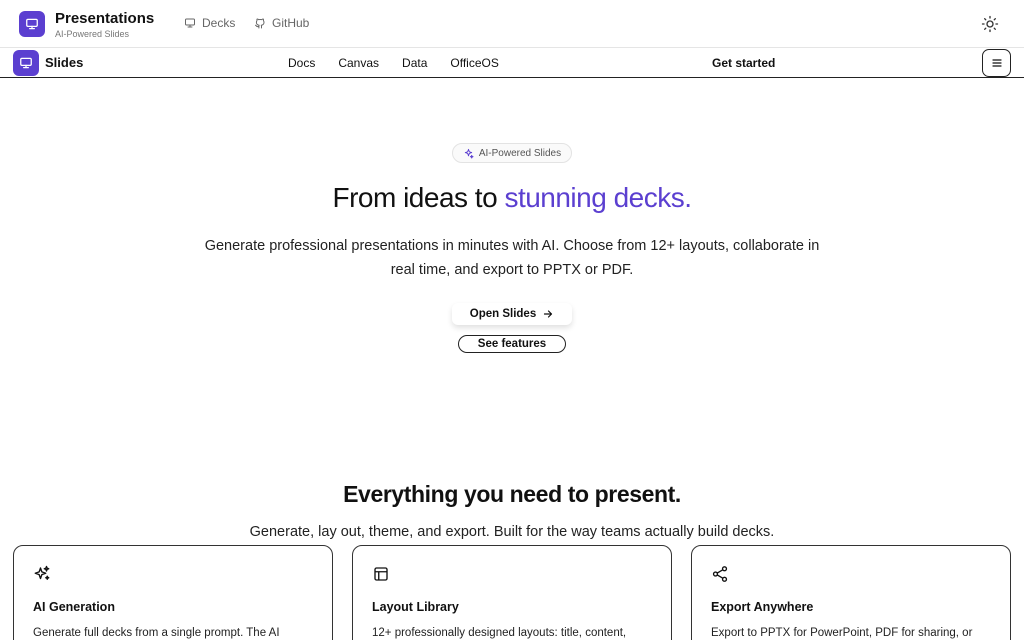 The width and height of the screenshot is (1024, 640). I want to click on app-logo, so click(32, 24).